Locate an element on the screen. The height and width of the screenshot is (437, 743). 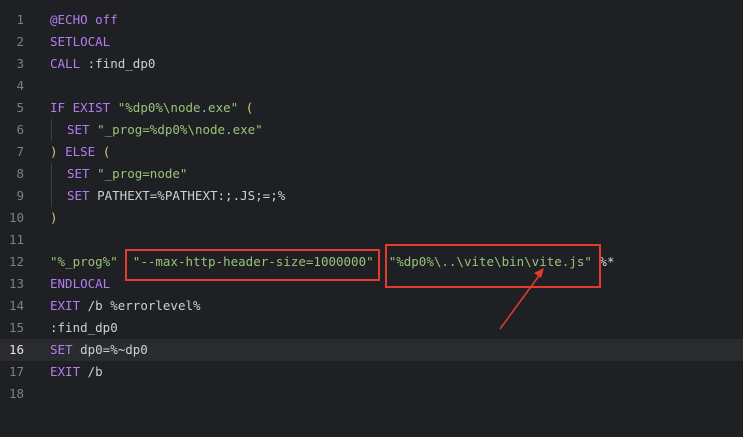
code-token: "--max-http-header-size=1000000" is located at coordinates (253, 261).